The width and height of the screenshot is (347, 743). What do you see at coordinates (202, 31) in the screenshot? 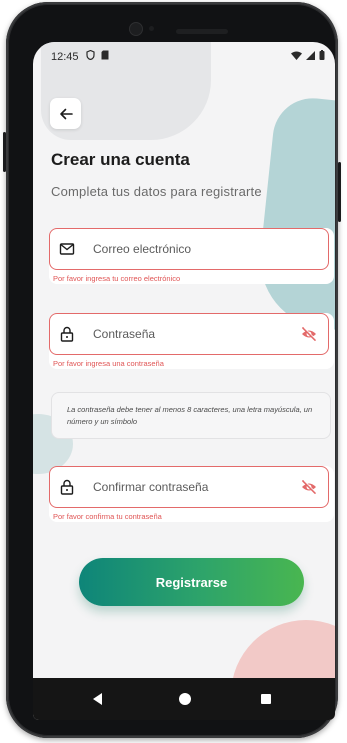
I see `earpiece-speaker` at bounding box center [202, 31].